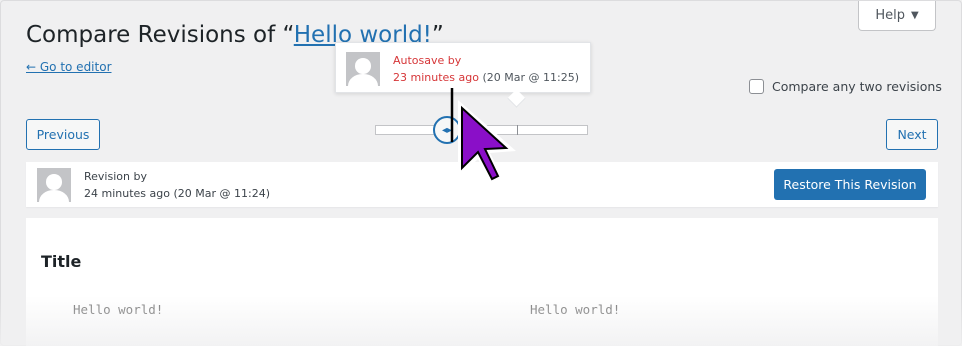  What do you see at coordinates (118, 309) in the screenshot?
I see `diff-left-value: Hello world!` at bounding box center [118, 309].